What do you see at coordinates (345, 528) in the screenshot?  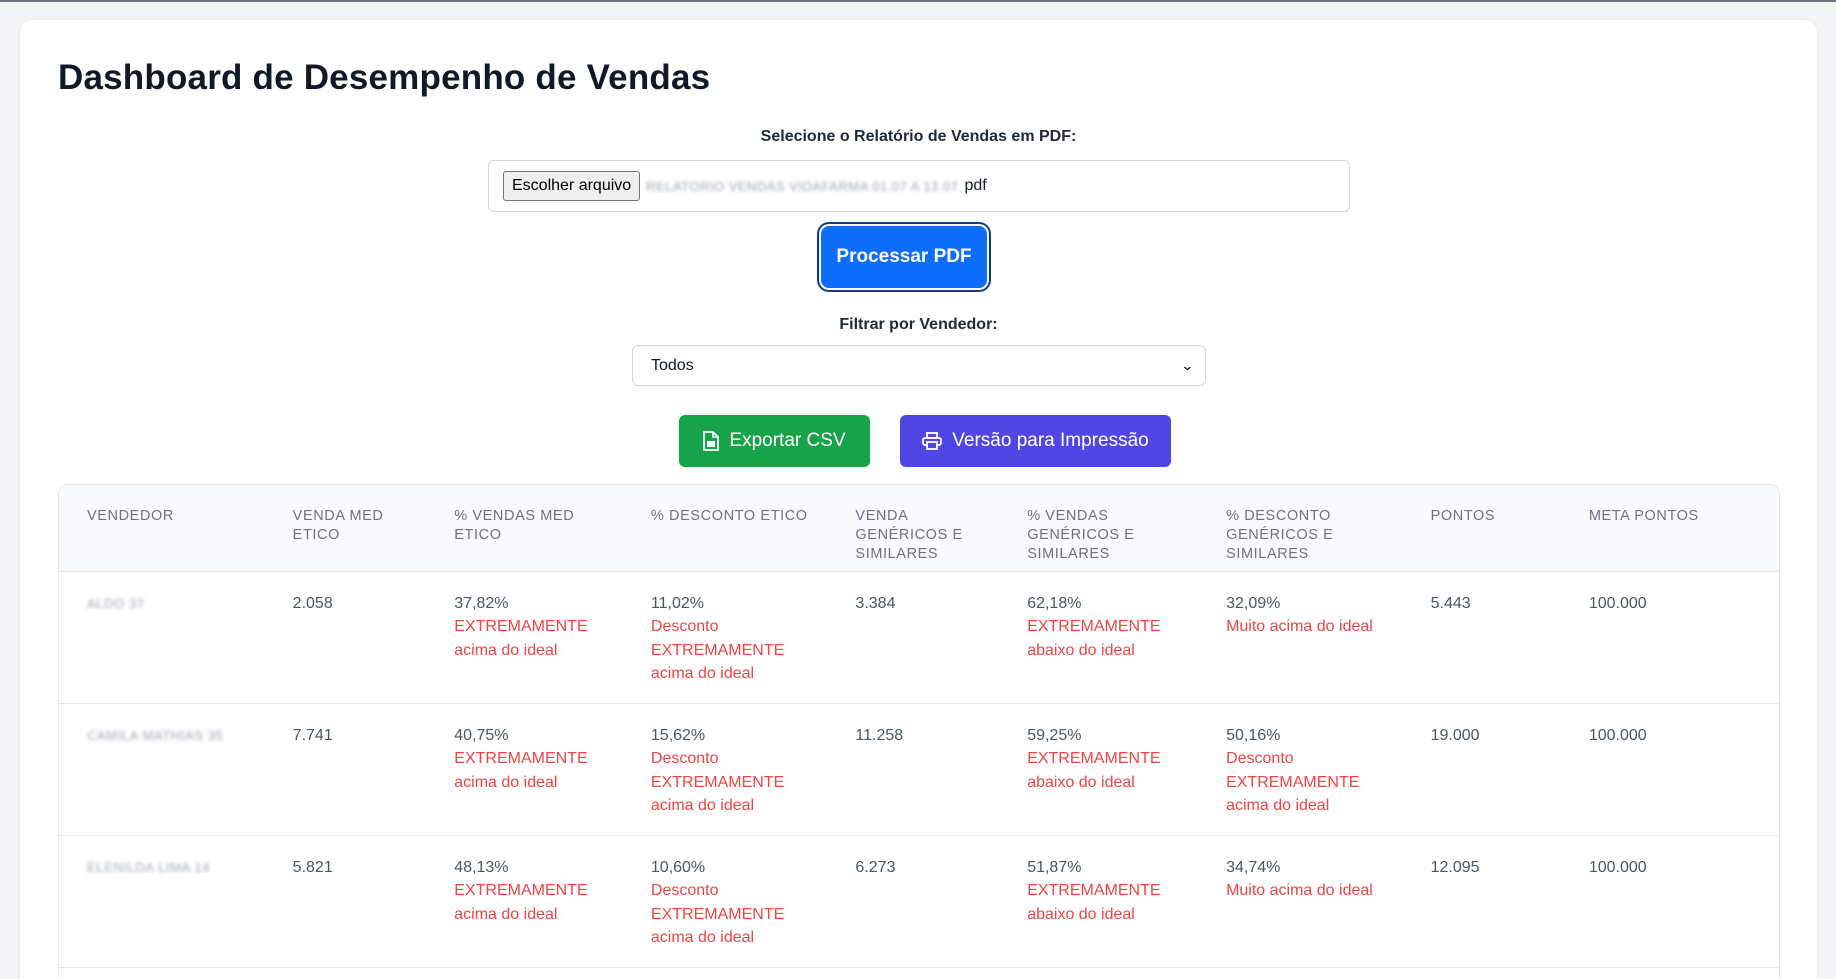 I see `column-header: VENDA MED ETICO` at bounding box center [345, 528].